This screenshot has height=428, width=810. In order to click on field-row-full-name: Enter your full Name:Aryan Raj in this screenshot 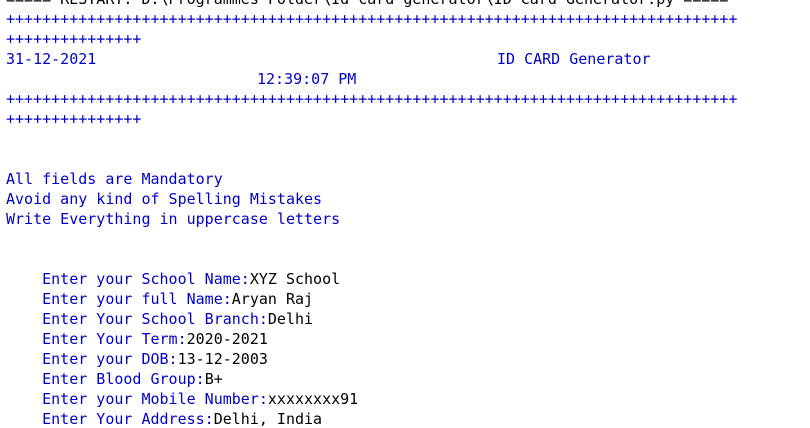, I will do `click(159, 288)`.